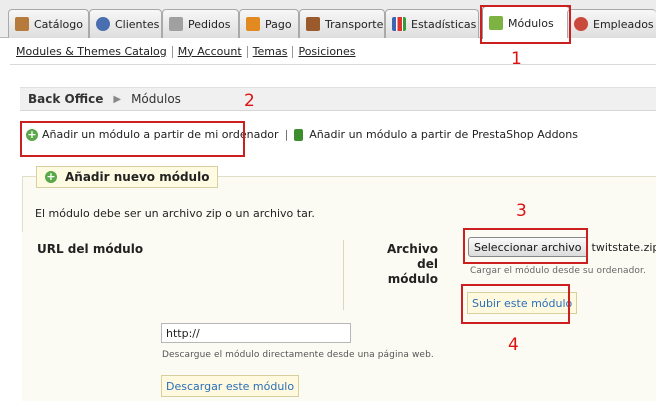 This screenshot has height=401, width=656. I want to click on tab-label: Estadísticas, so click(444, 24).